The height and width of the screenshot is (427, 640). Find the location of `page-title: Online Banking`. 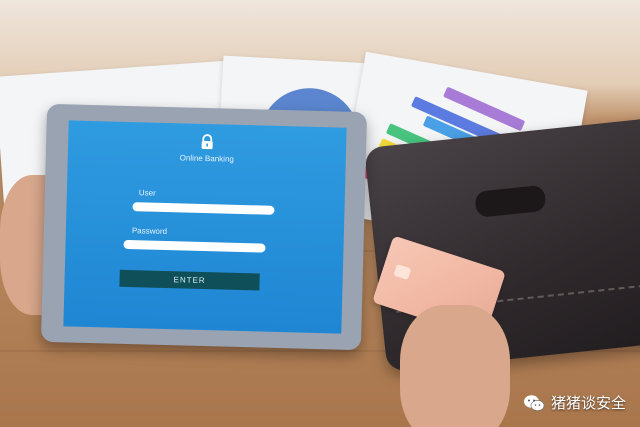

page-title: Online Banking is located at coordinates (207, 158).